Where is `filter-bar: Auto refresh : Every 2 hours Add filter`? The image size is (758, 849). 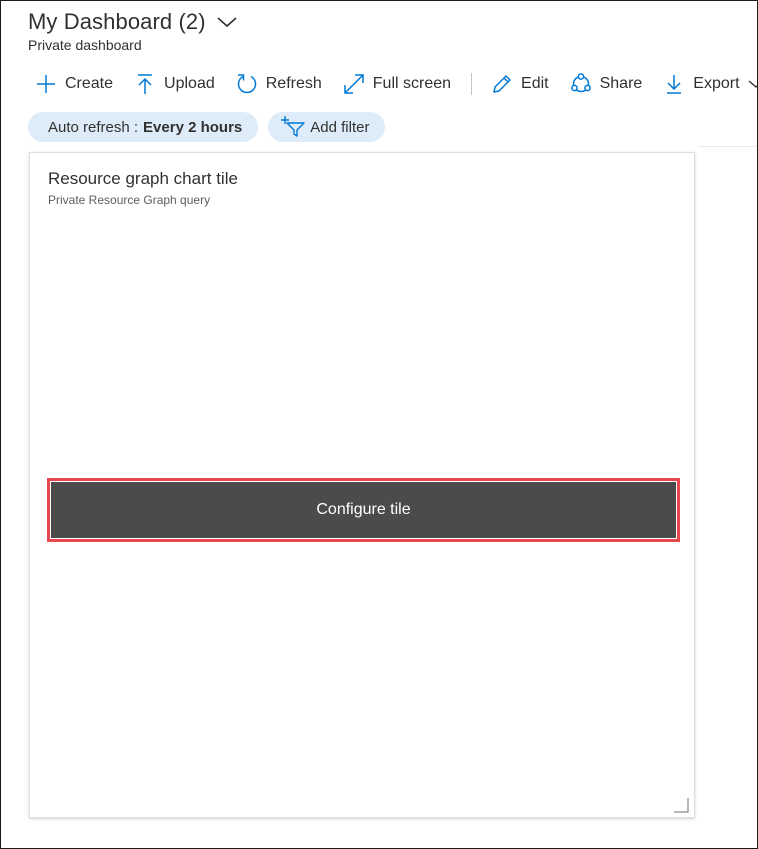
filter-bar: Auto refresh : Every 2 hours Add filter is located at coordinates (211, 127).